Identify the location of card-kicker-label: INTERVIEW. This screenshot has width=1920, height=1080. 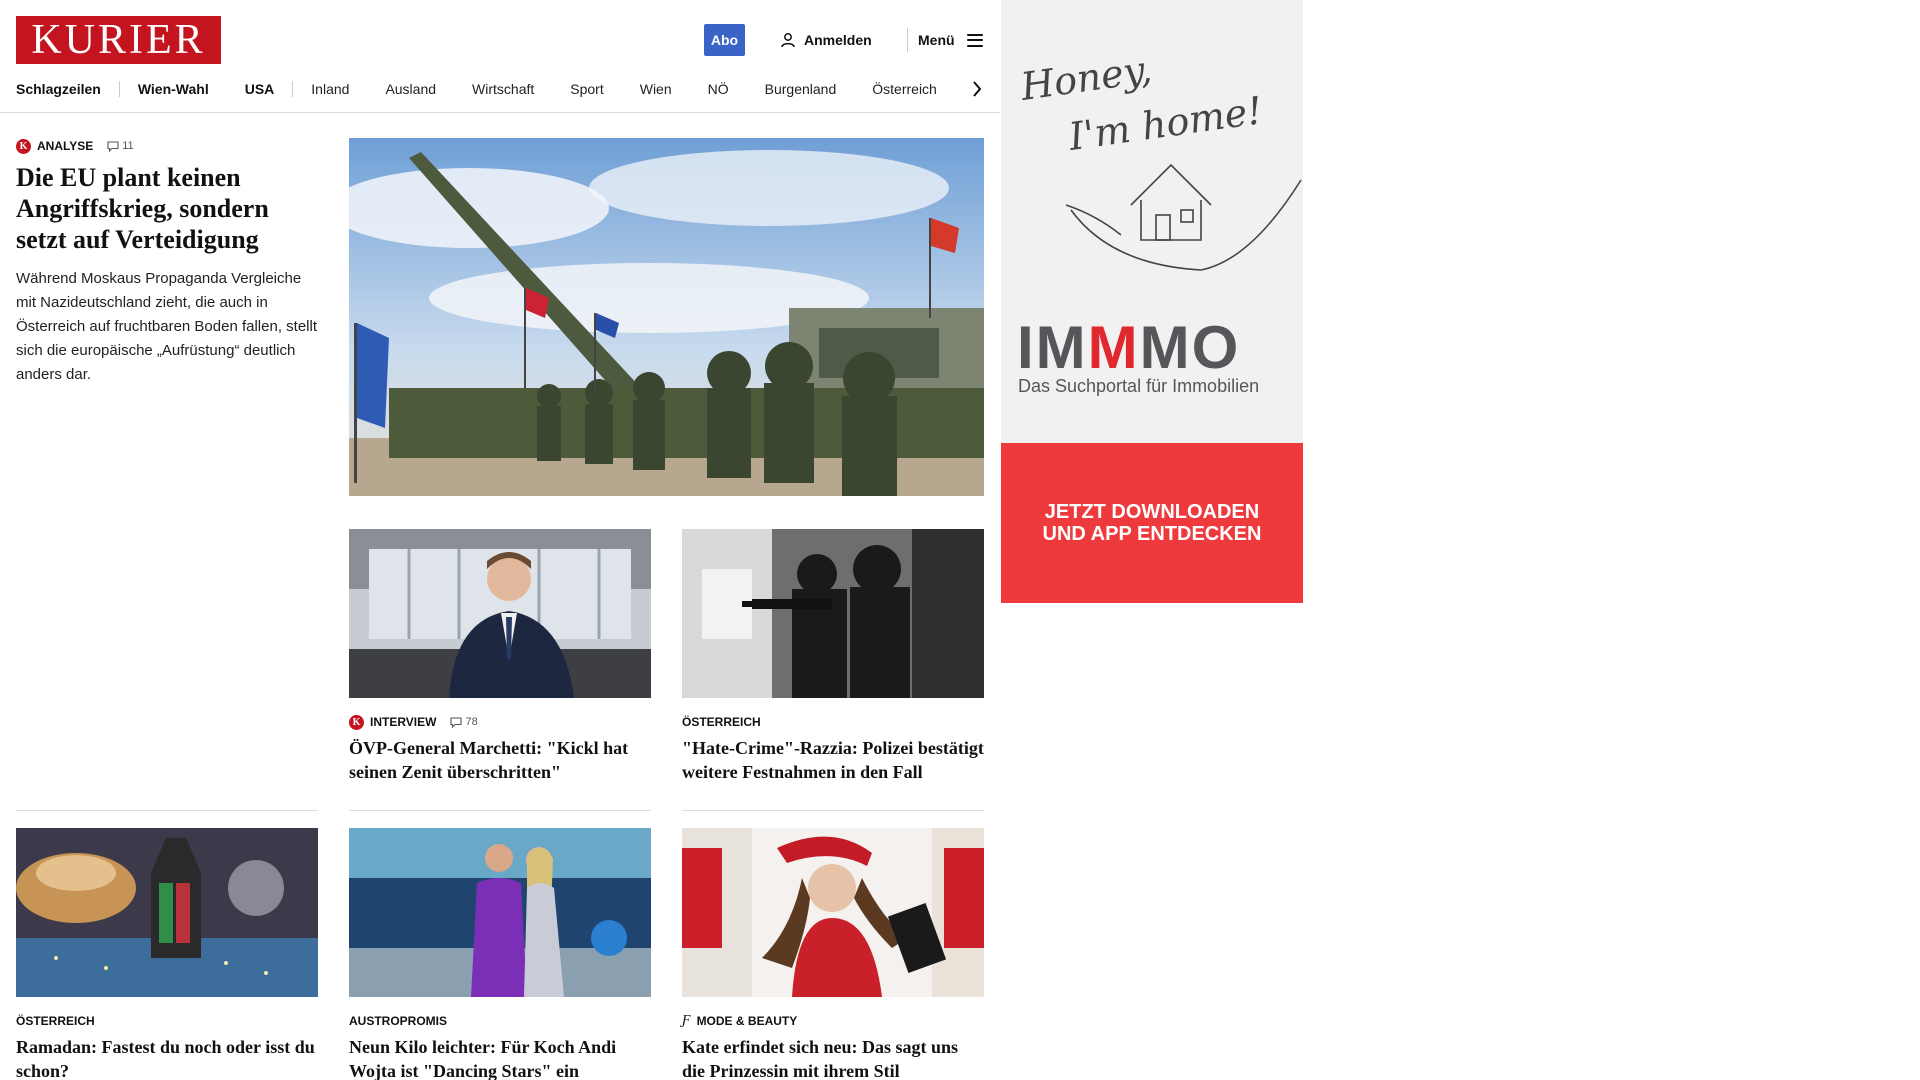
(403, 722).